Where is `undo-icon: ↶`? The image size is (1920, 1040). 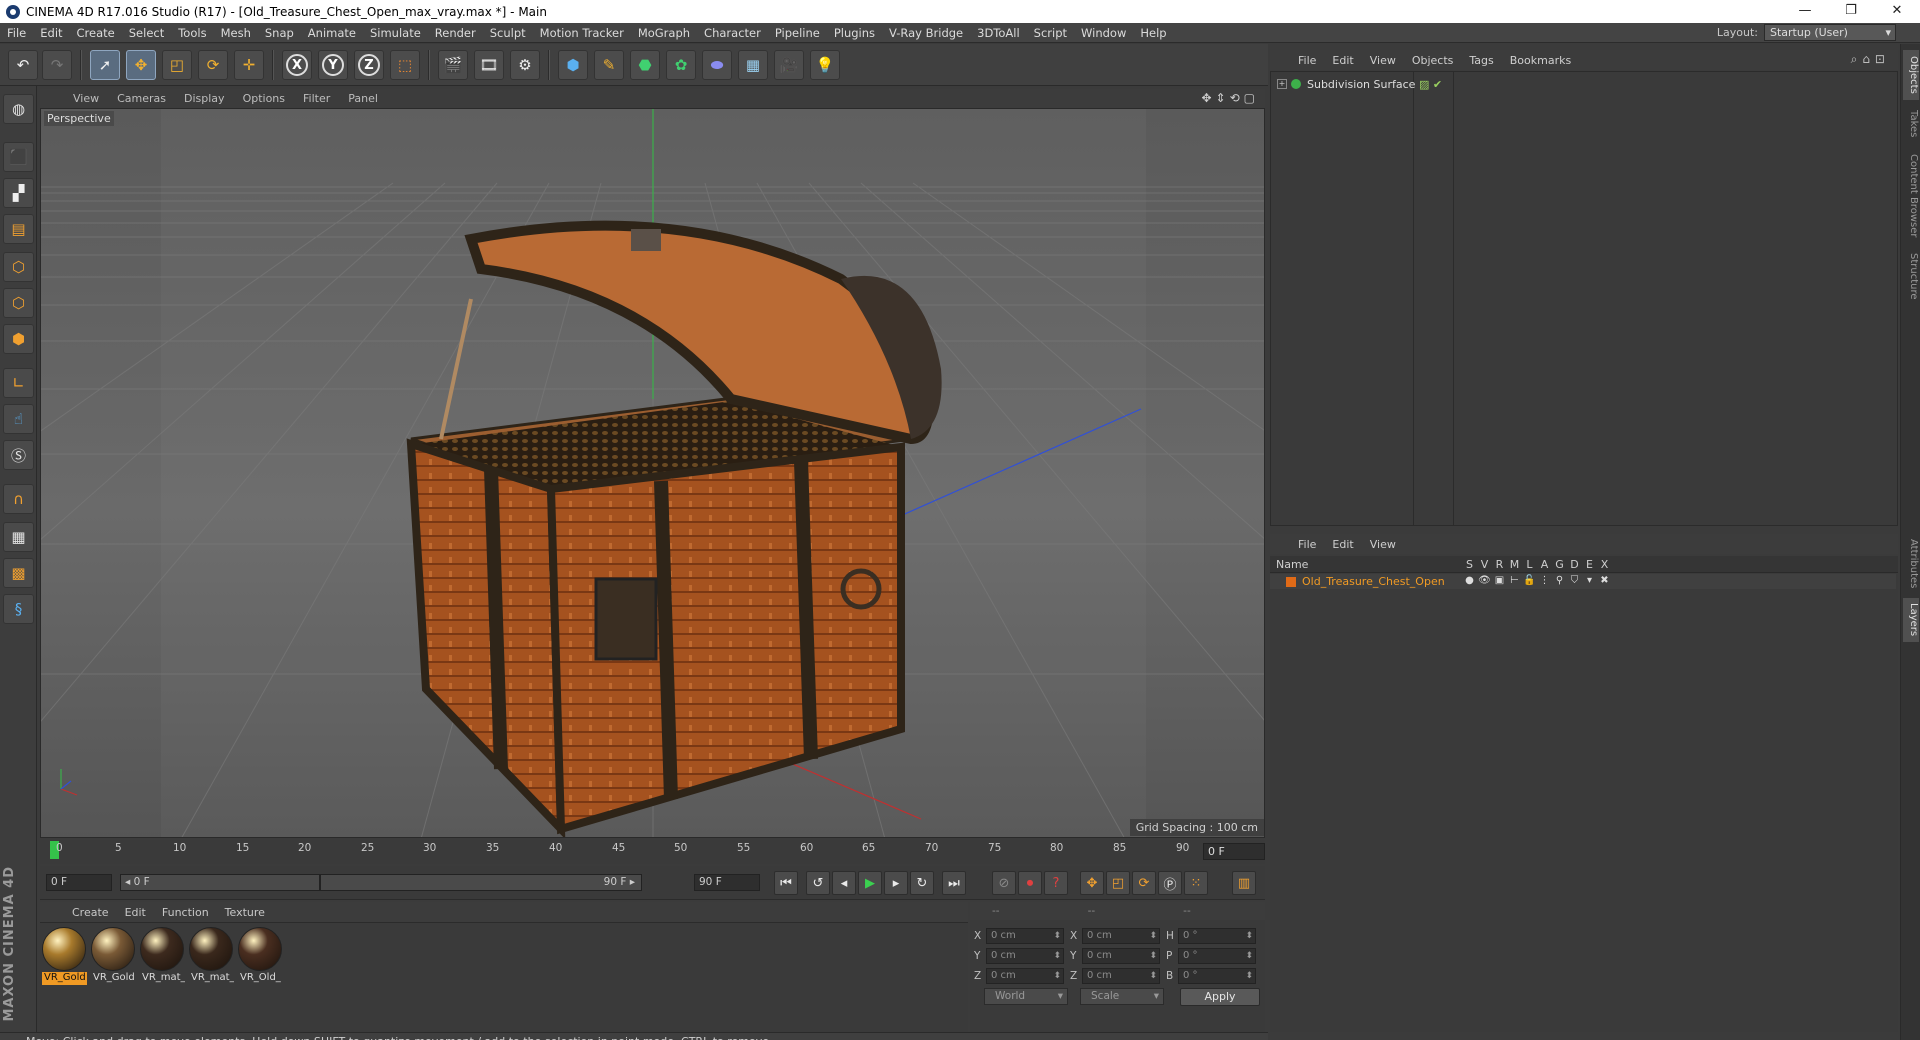
undo-icon: ↶ is located at coordinates (23, 65).